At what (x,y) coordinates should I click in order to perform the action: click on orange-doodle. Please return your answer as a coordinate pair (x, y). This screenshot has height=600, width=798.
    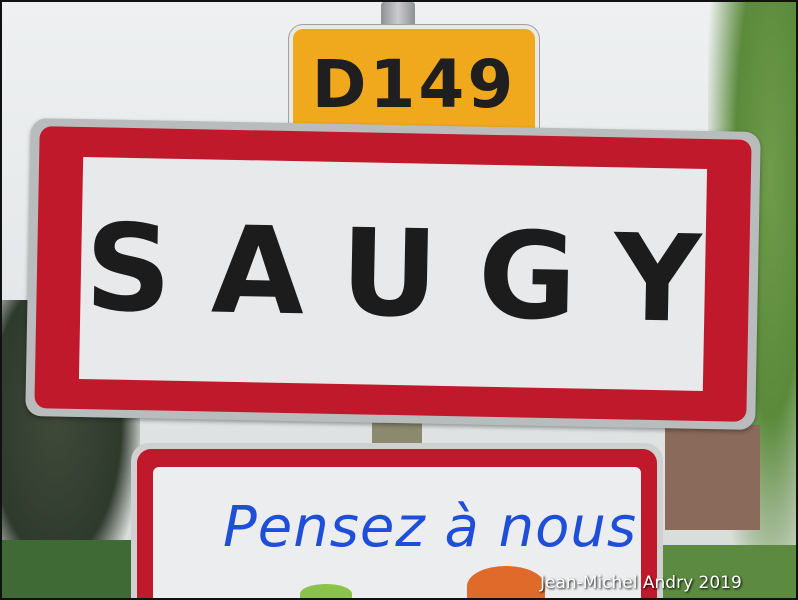
    Looking at the image, I should click on (506, 583).